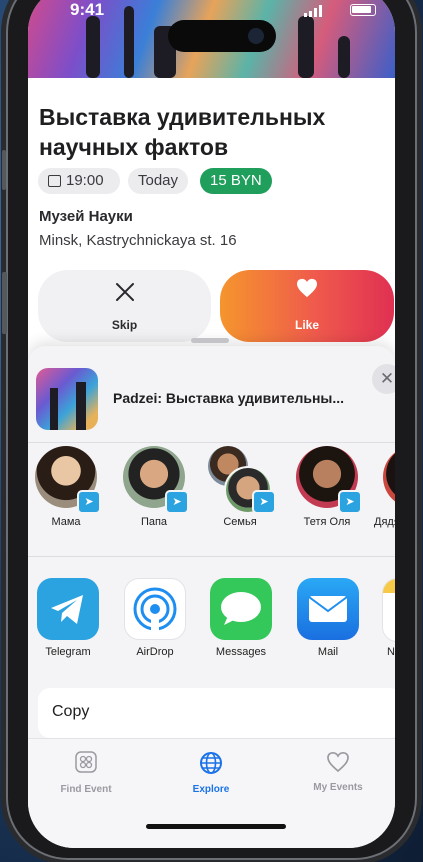  I want to click on app-messages: Messages, so click(241, 511).